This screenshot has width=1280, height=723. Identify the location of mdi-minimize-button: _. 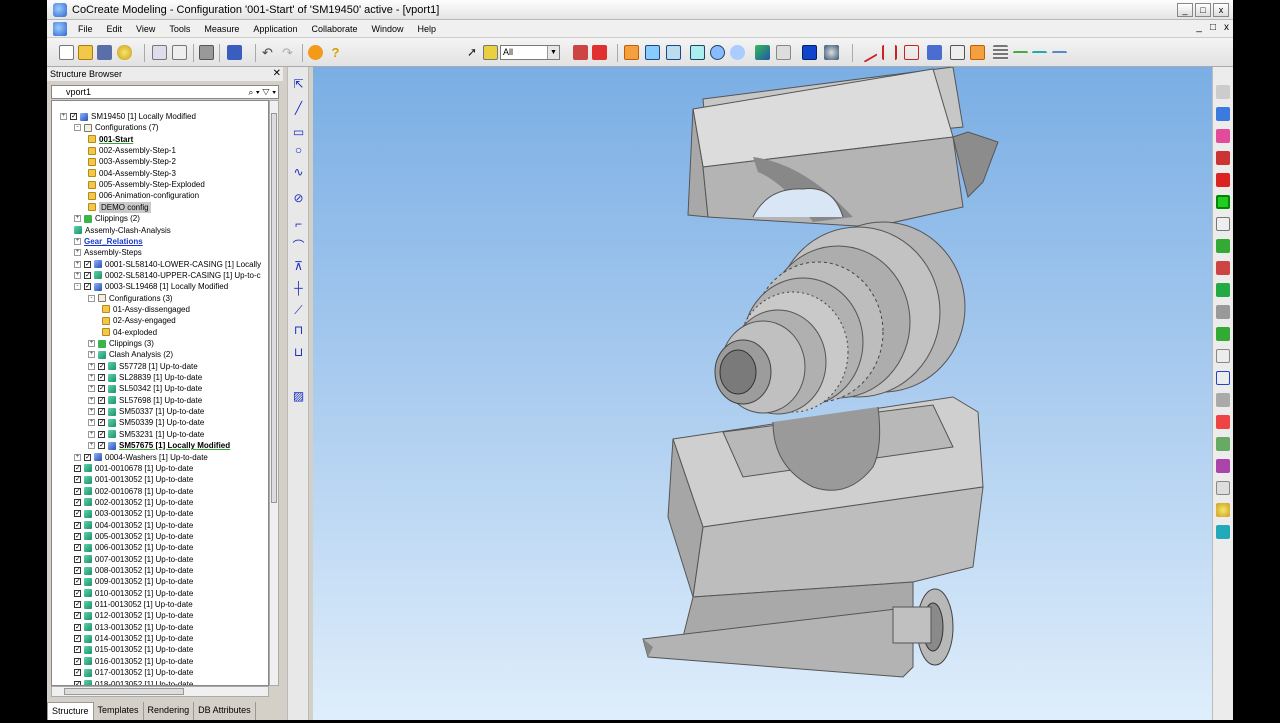
(1199, 27).